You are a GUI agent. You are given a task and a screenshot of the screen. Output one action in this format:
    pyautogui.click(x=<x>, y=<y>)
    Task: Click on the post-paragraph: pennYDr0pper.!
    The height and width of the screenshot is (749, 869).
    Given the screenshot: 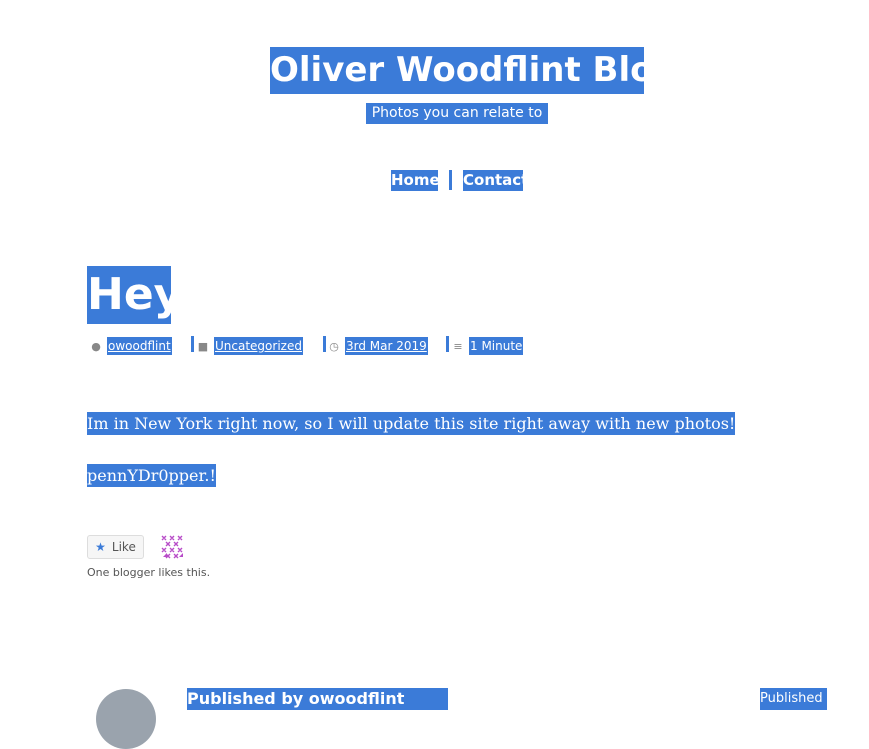 What is the action you would take?
    pyautogui.click(x=151, y=475)
    